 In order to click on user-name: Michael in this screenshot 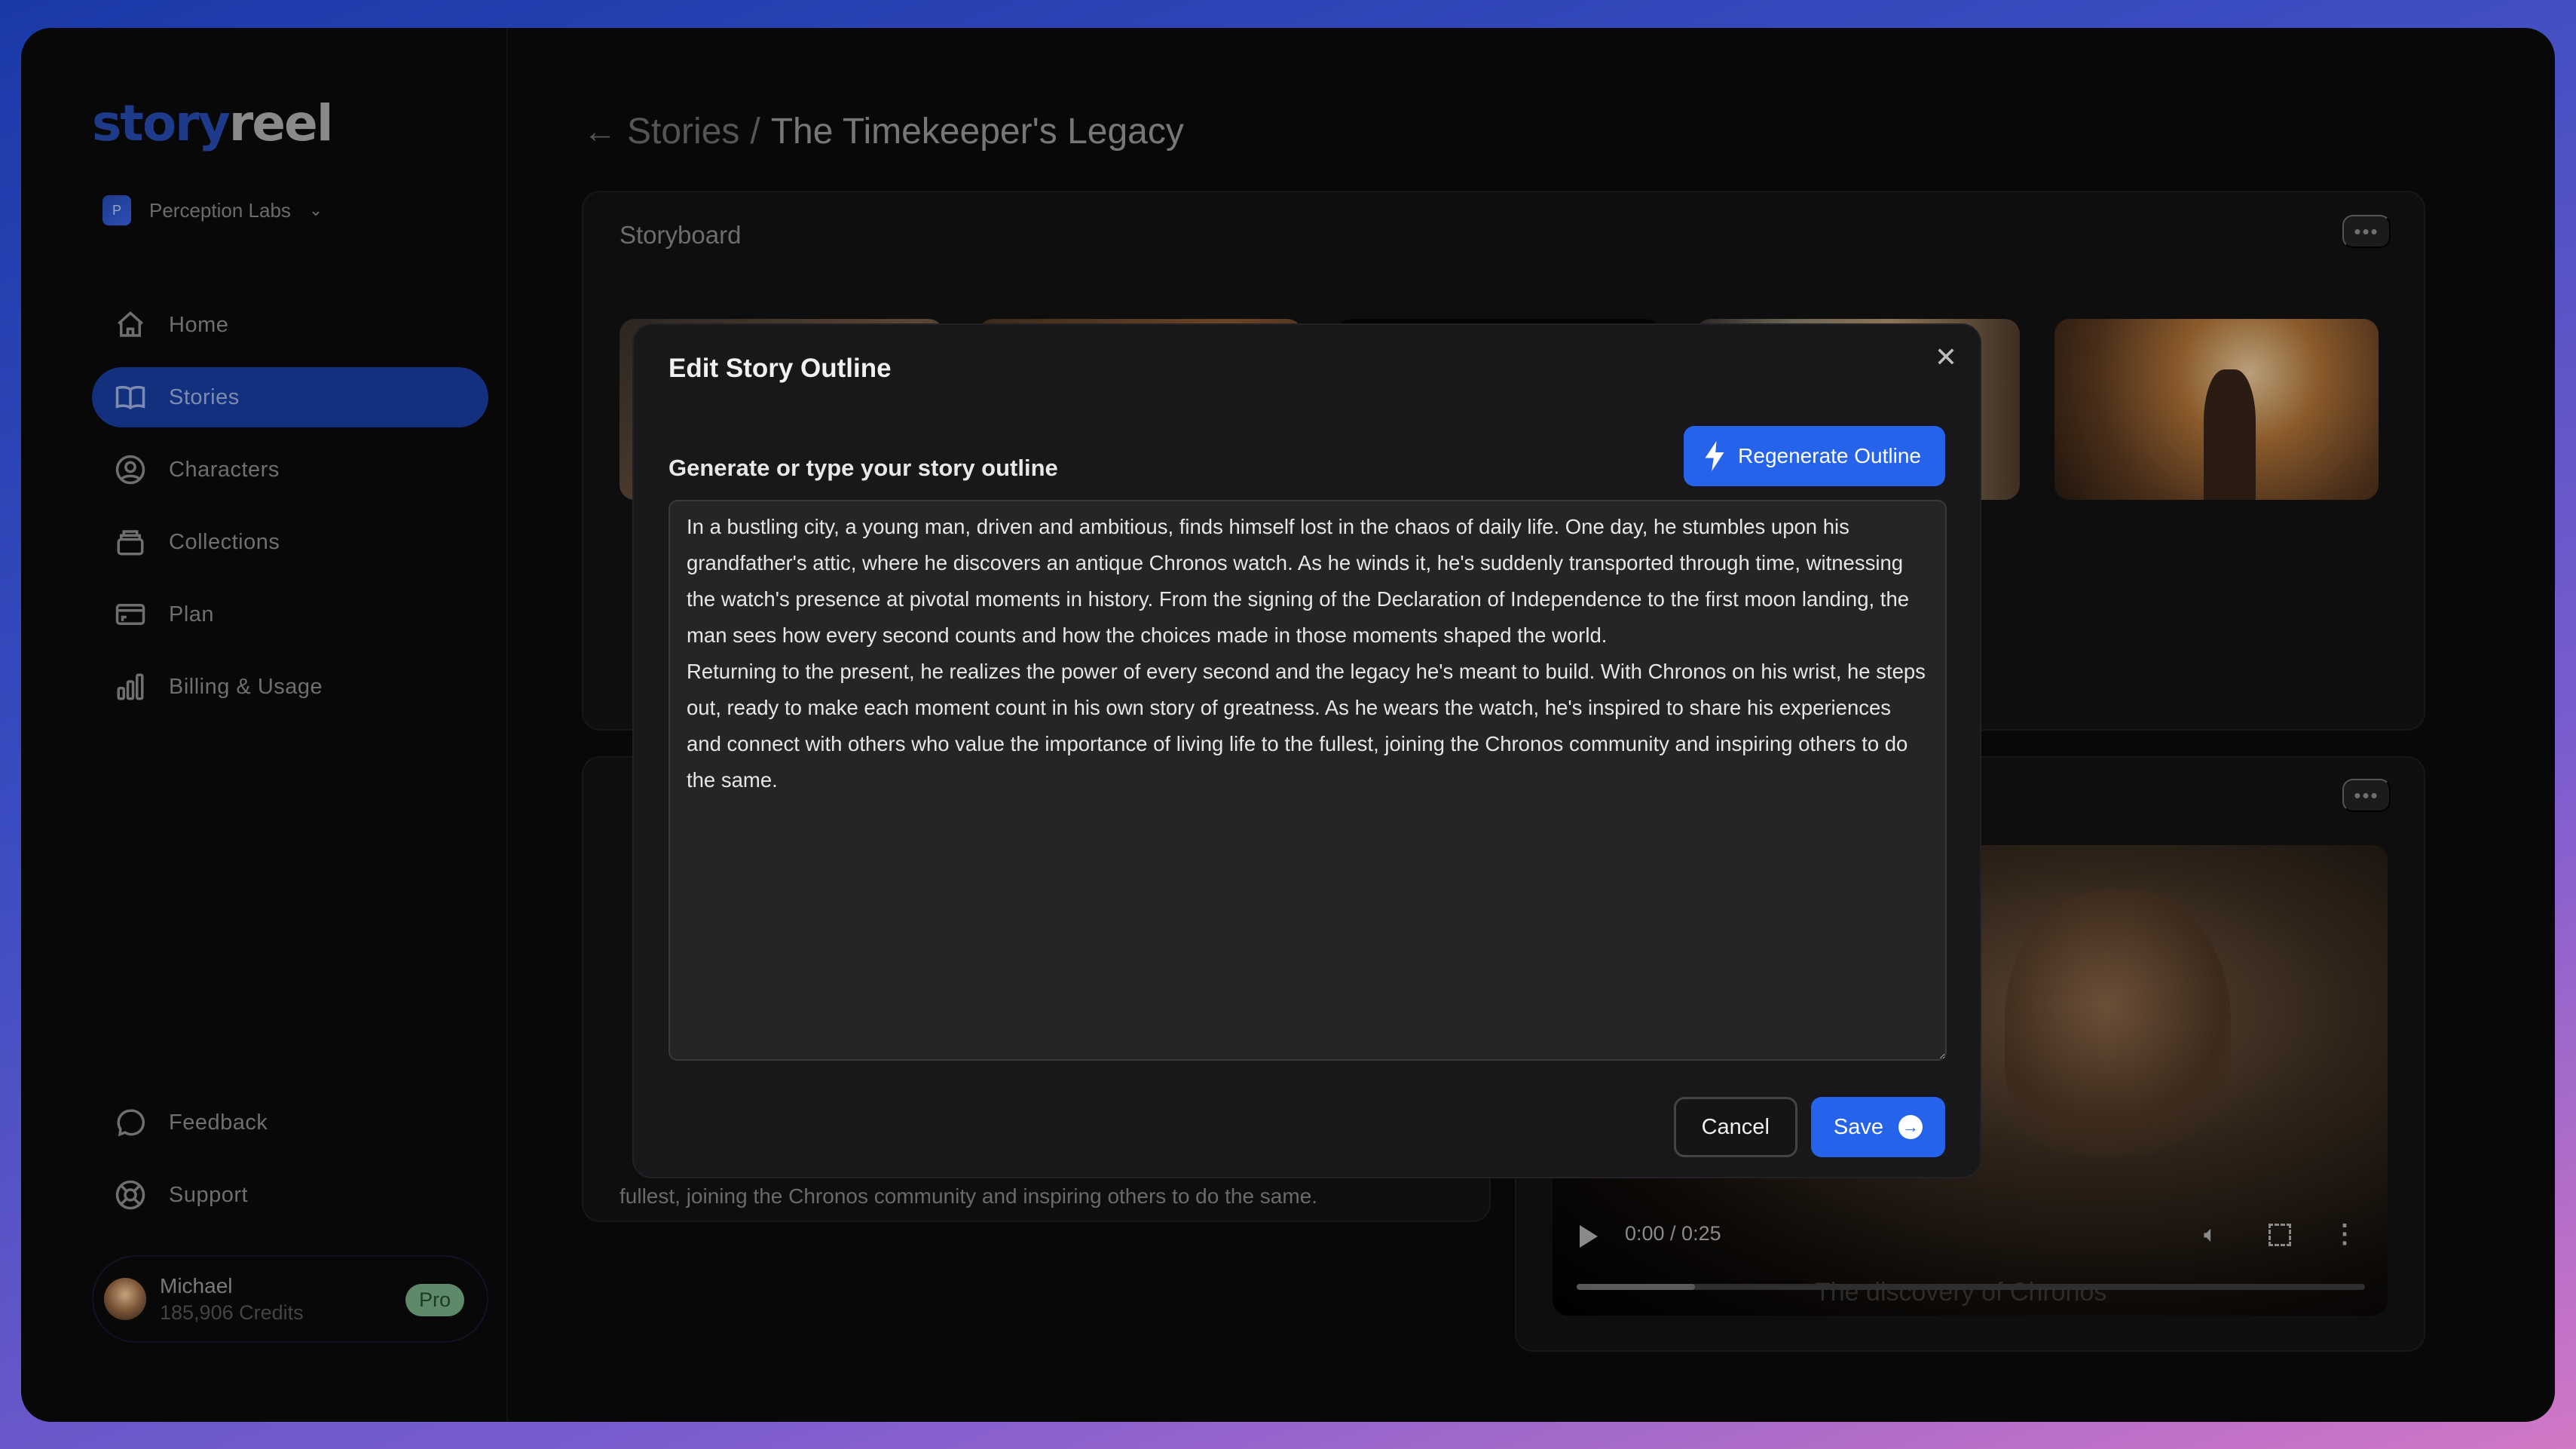, I will do `click(197, 1285)`.